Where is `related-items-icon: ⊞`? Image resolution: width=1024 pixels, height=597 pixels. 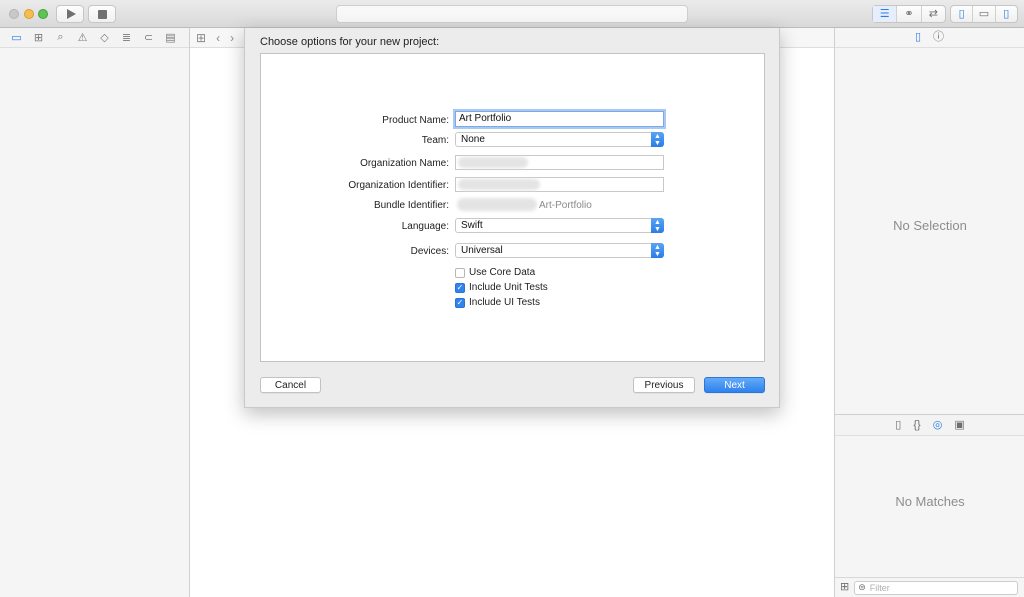
related-items-icon: ⊞ is located at coordinates (201, 38).